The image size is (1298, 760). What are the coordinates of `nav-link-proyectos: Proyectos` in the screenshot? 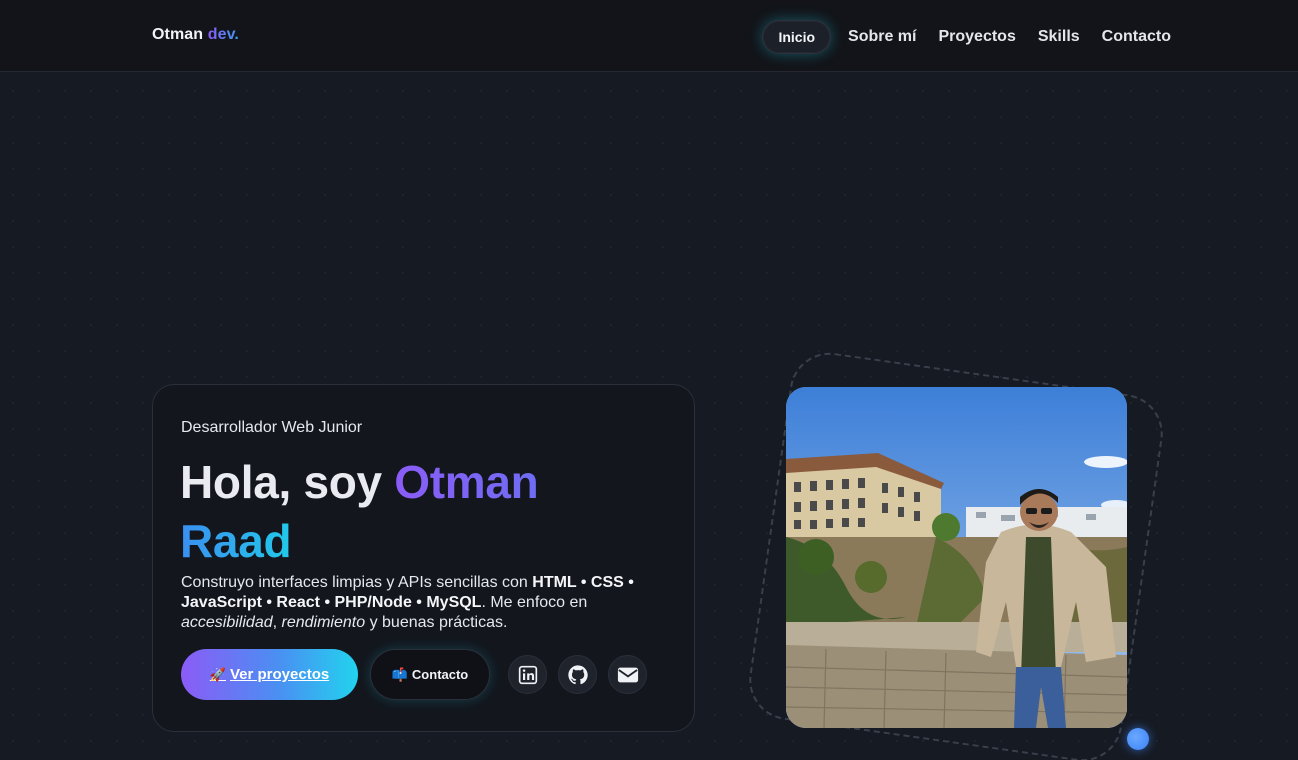 It's located at (976, 37).